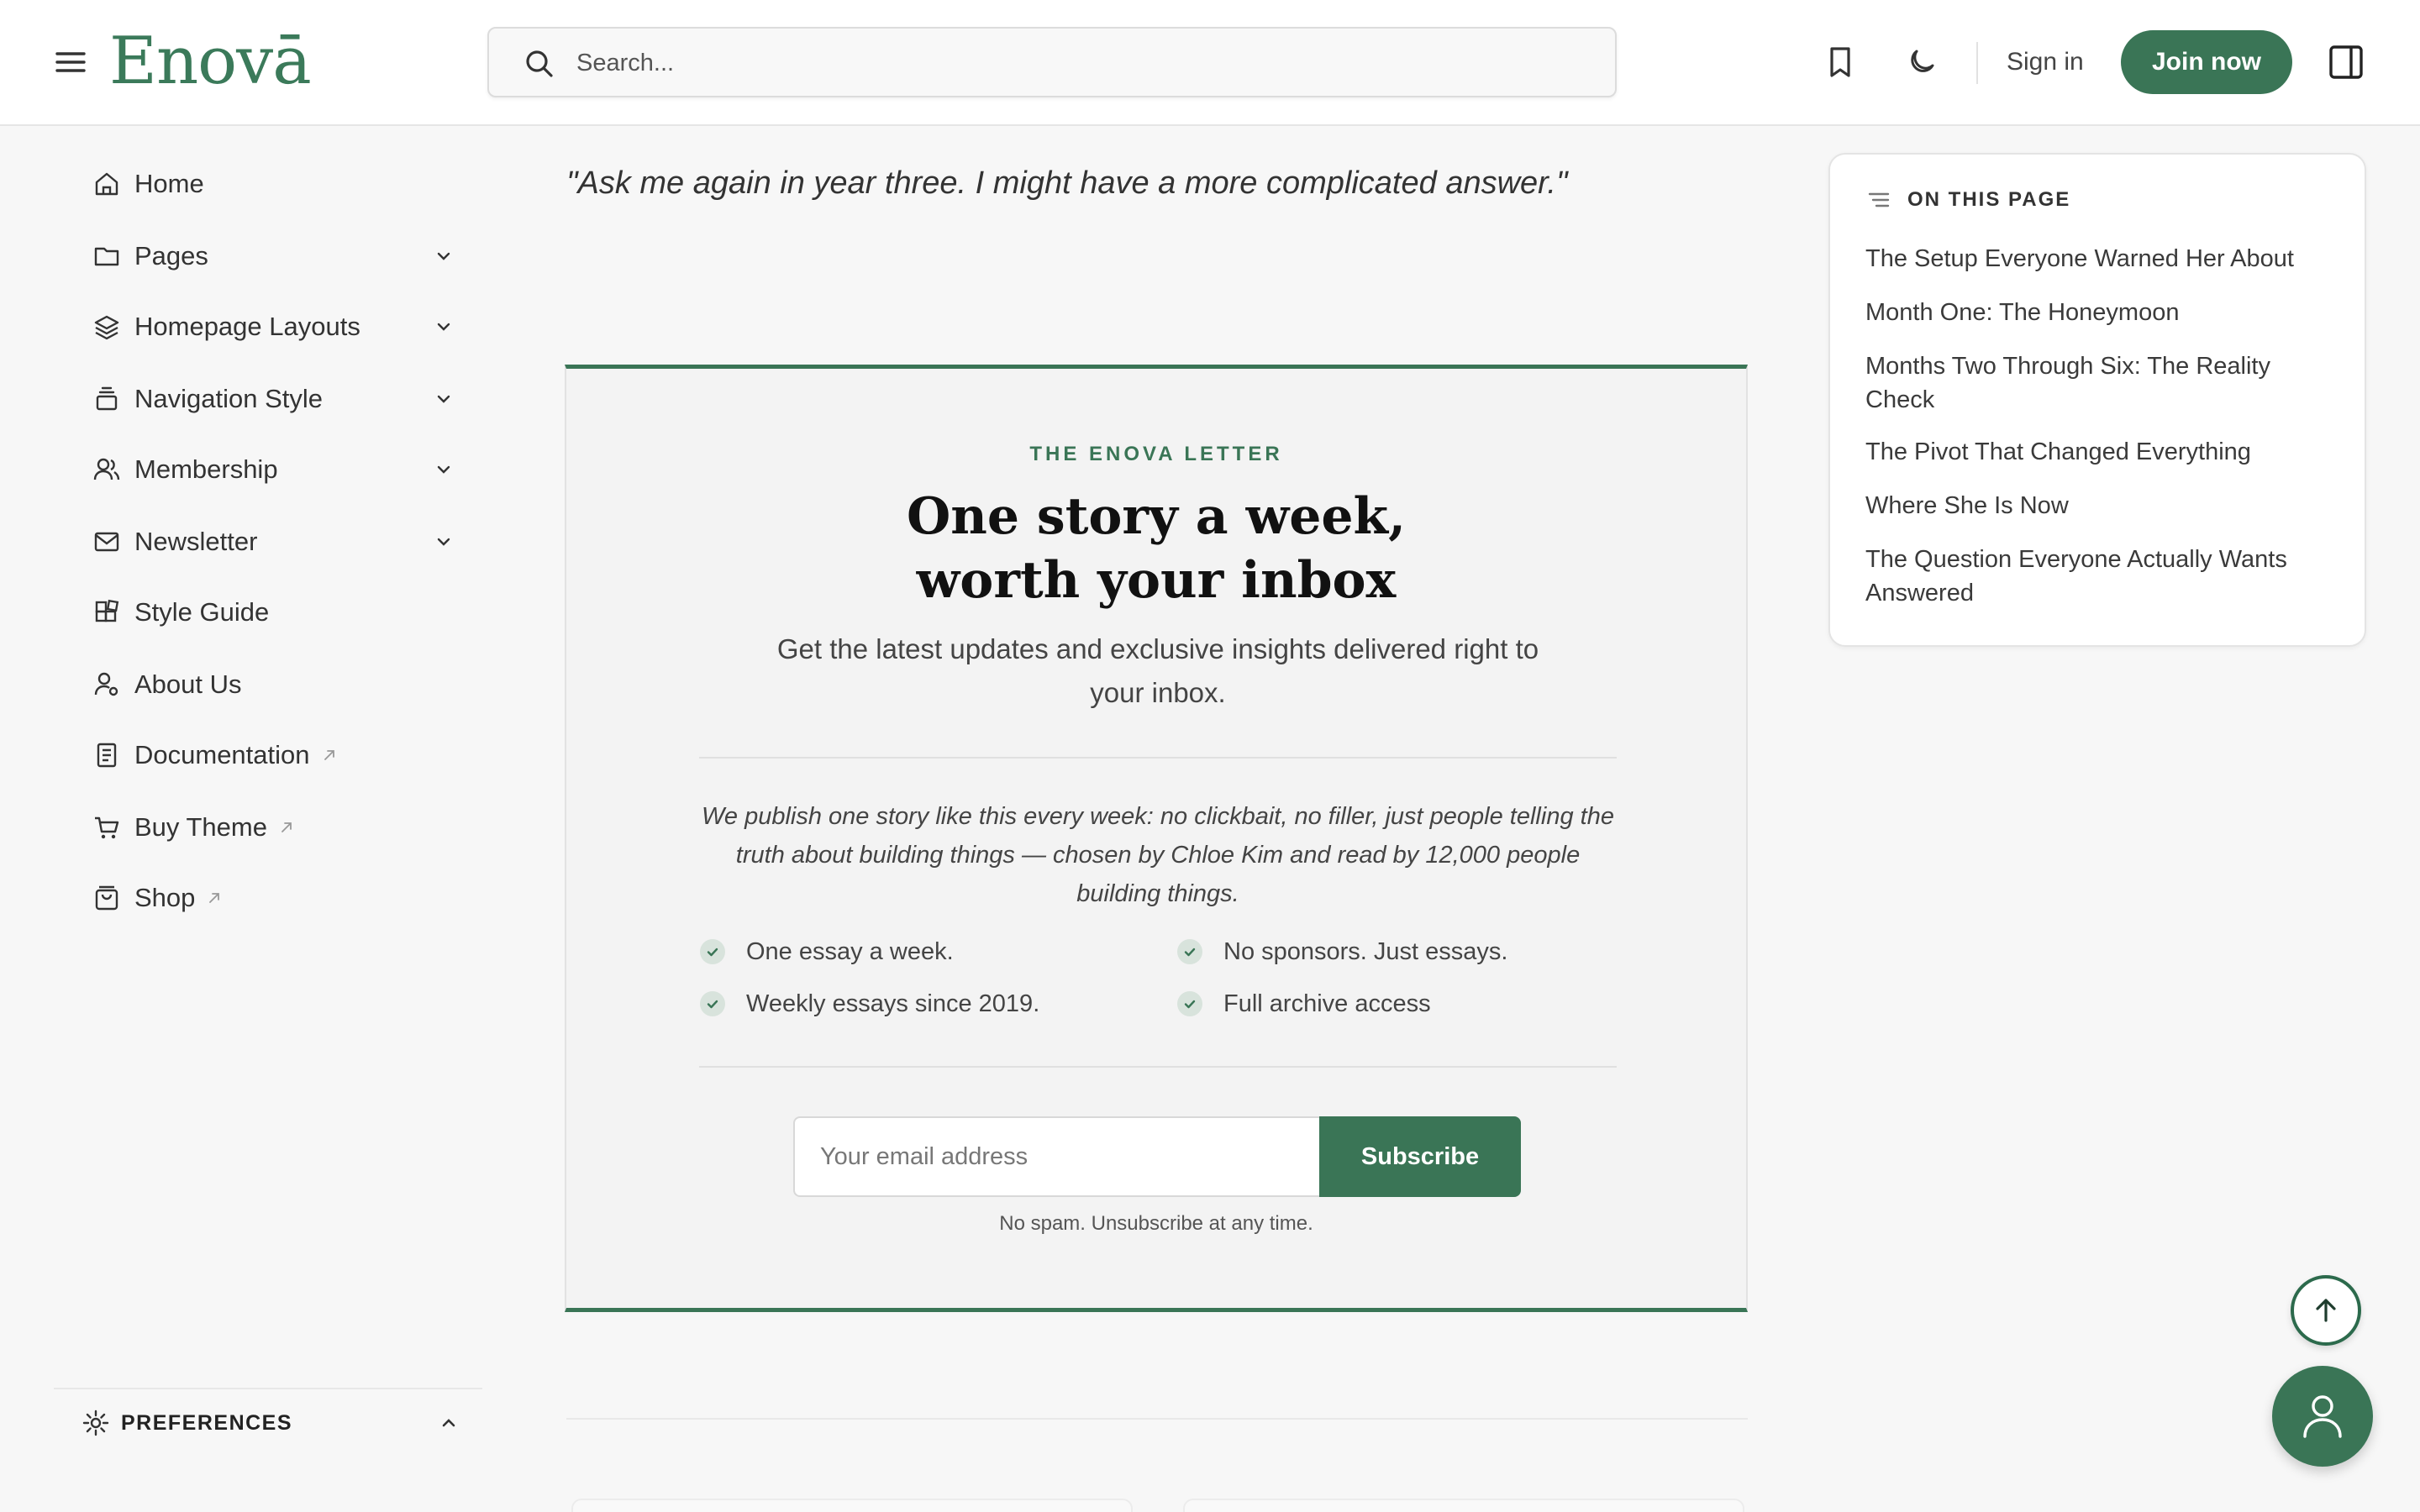 This screenshot has width=2420, height=1512. Describe the element at coordinates (229, 398) in the screenshot. I see `sidebar-item-label: Navigation Style` at that location.